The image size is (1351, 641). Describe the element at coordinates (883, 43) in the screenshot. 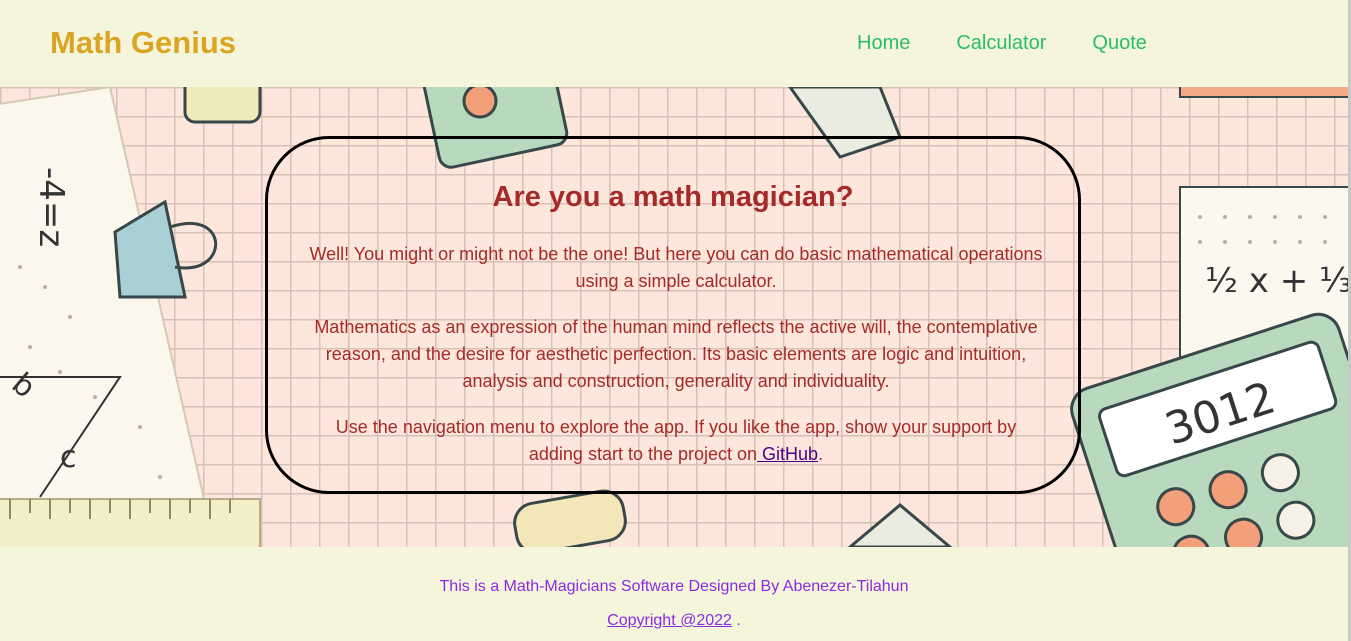

I see `nav-home: Home` at that location.